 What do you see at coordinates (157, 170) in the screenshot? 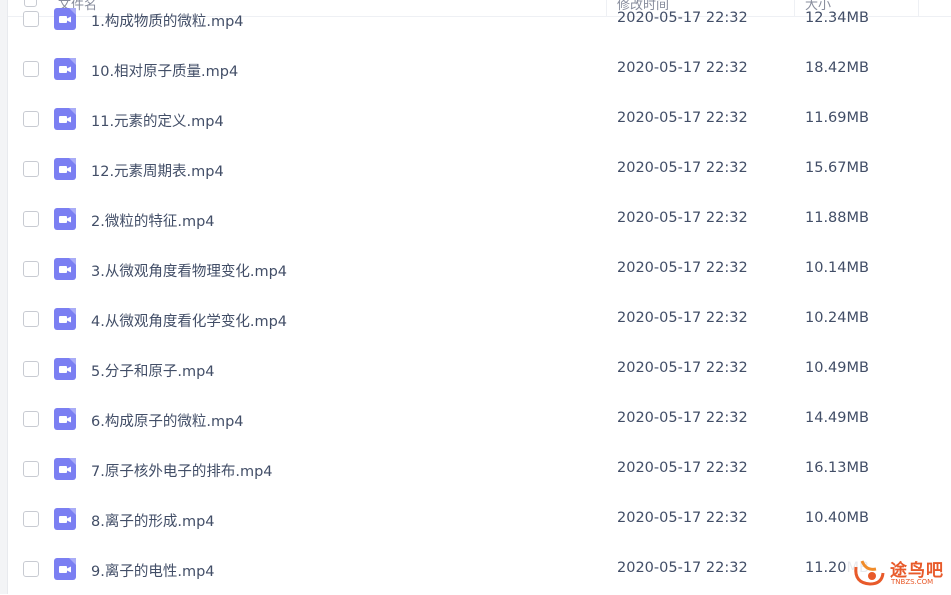
I see `file-name: 12.元素周期表.mp4` at bounding box center [157, 170].